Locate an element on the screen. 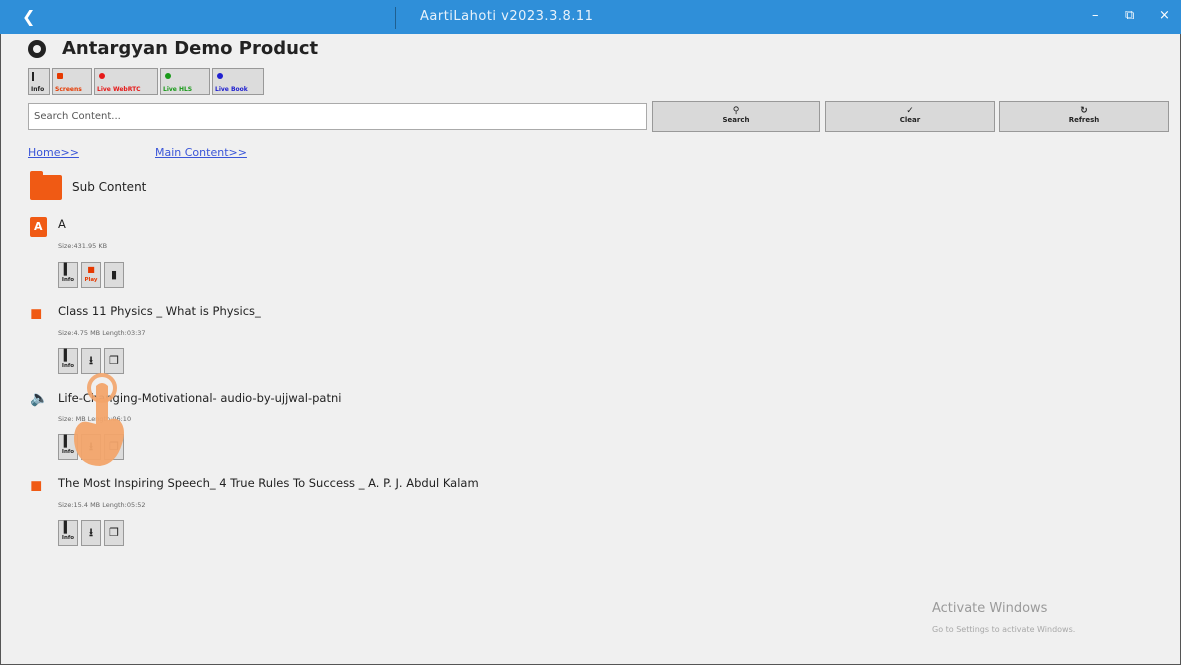  video-icon is located at coordinates (60, 76).